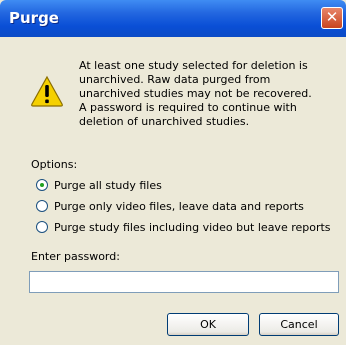 This screenshot has width=346, height=345. Describe the element at coordinates (173, 18) in the screenshot. I see `title-bar: Purge ✕` at that location.